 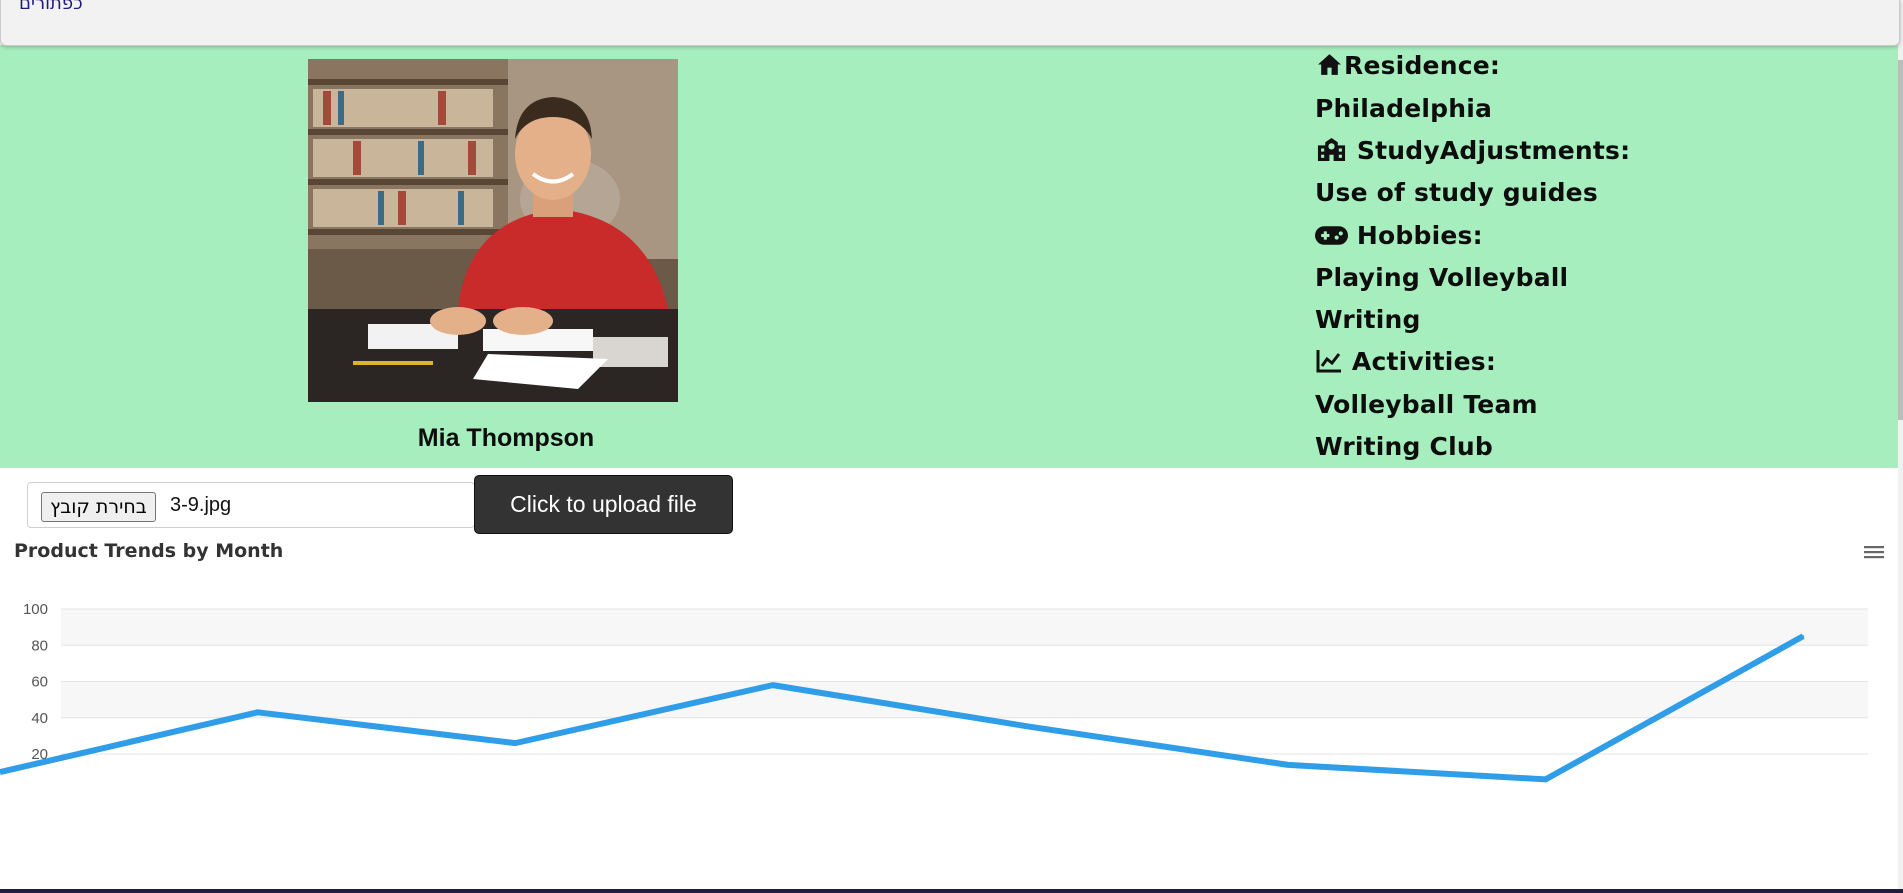 What do you see at coordinates (39, 718) in the screenshot?
I see `y-tick-label: 40` at bounding box center [39, 718].